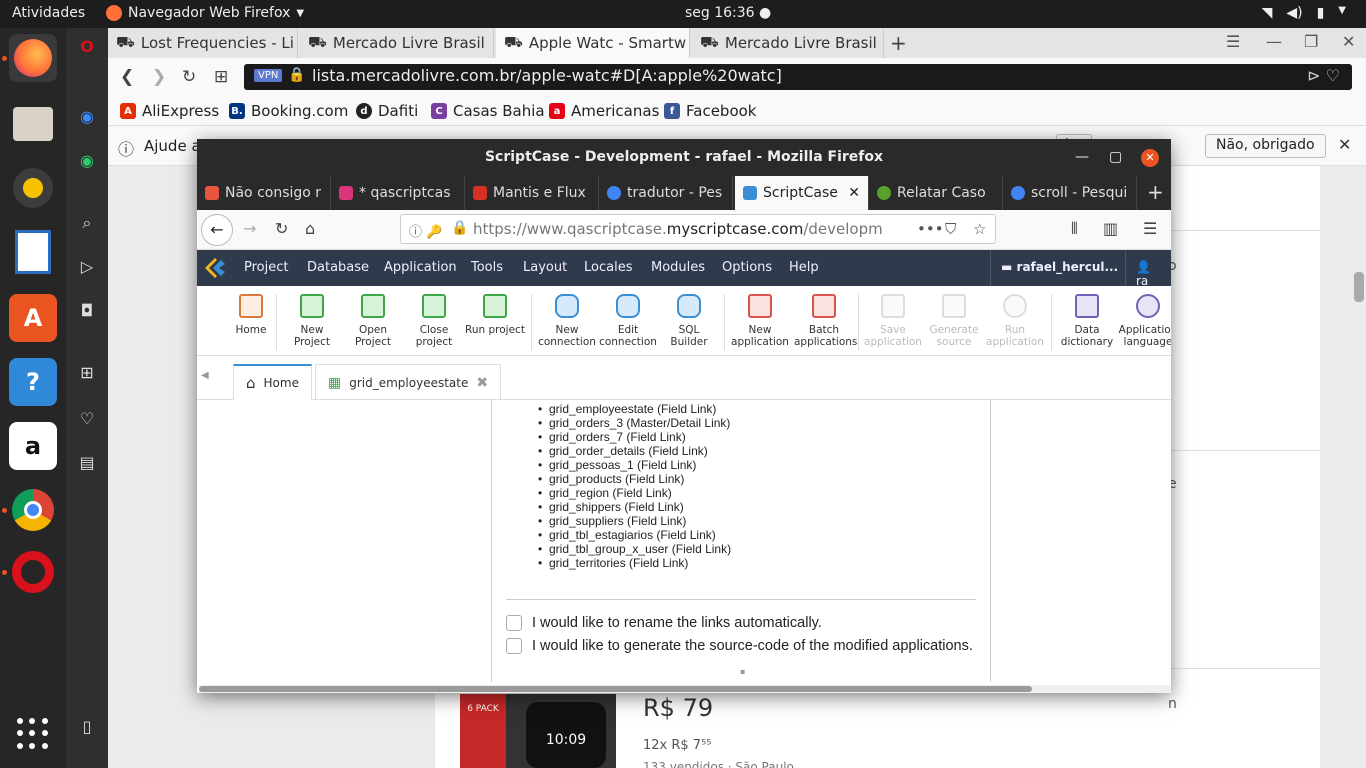  I want to click on menu-application: Application, so click(420, 267).